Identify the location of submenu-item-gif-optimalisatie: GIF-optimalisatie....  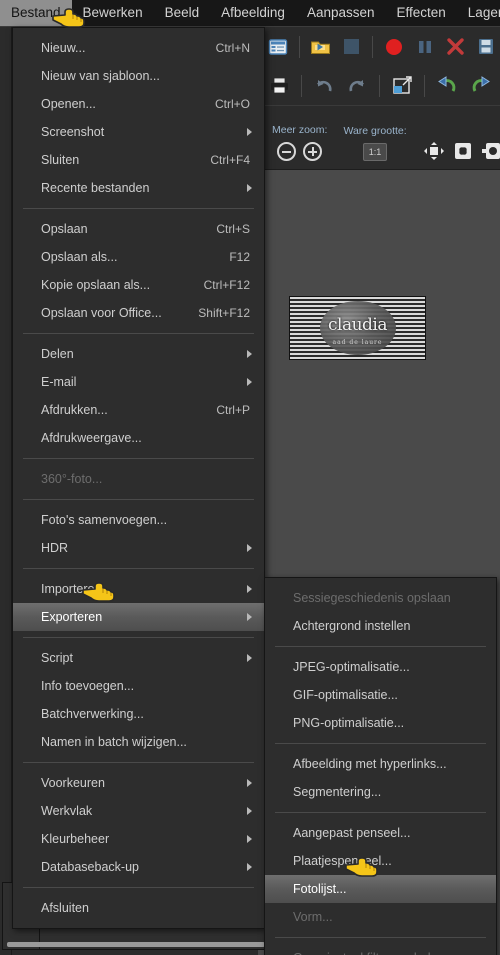
(380, 695).